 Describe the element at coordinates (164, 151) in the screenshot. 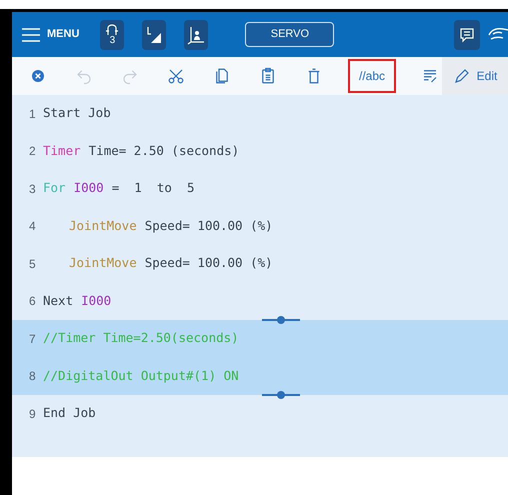

I see `code-token: Time= 2.50 (seconds)` at that location.